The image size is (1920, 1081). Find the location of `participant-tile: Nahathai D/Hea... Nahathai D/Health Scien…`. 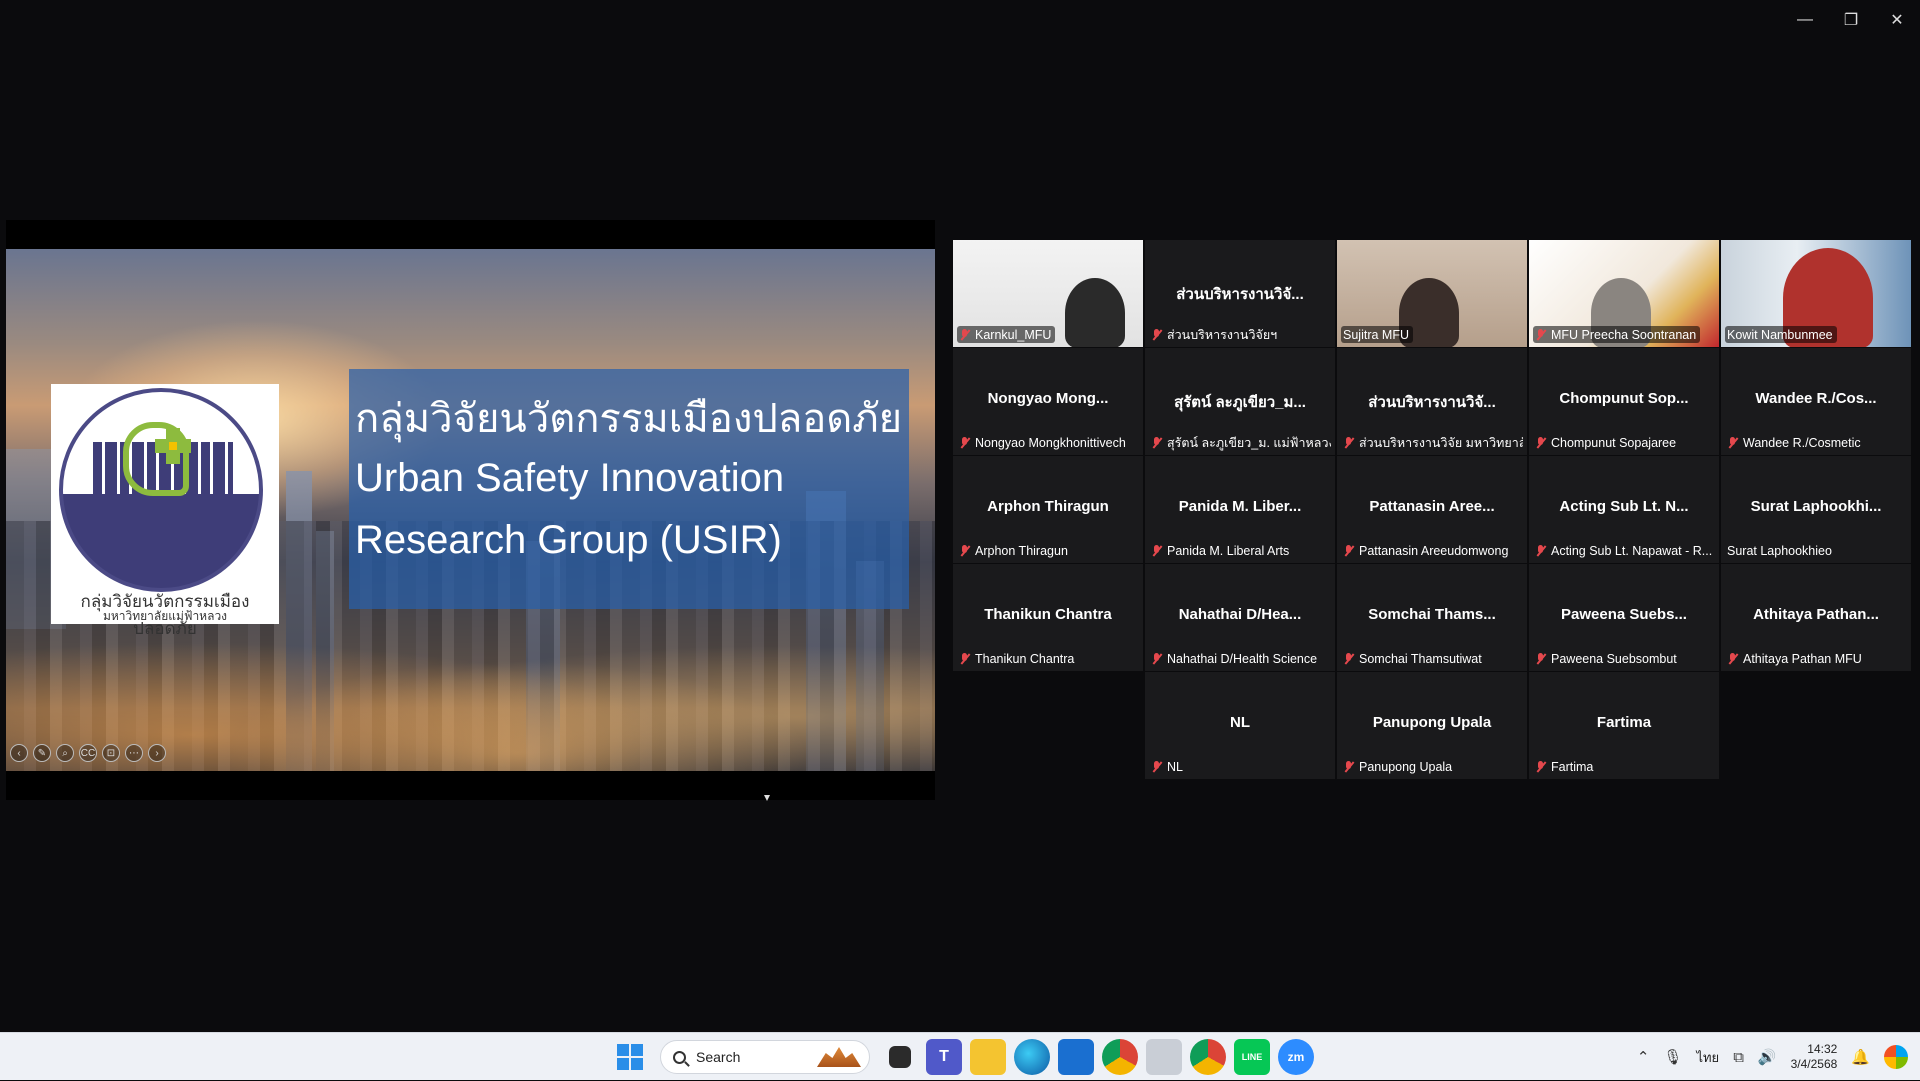

participant-tile: Nahathai D/Hea... Nahathai D/Health Scien… is located at coordinates (1240, 617).